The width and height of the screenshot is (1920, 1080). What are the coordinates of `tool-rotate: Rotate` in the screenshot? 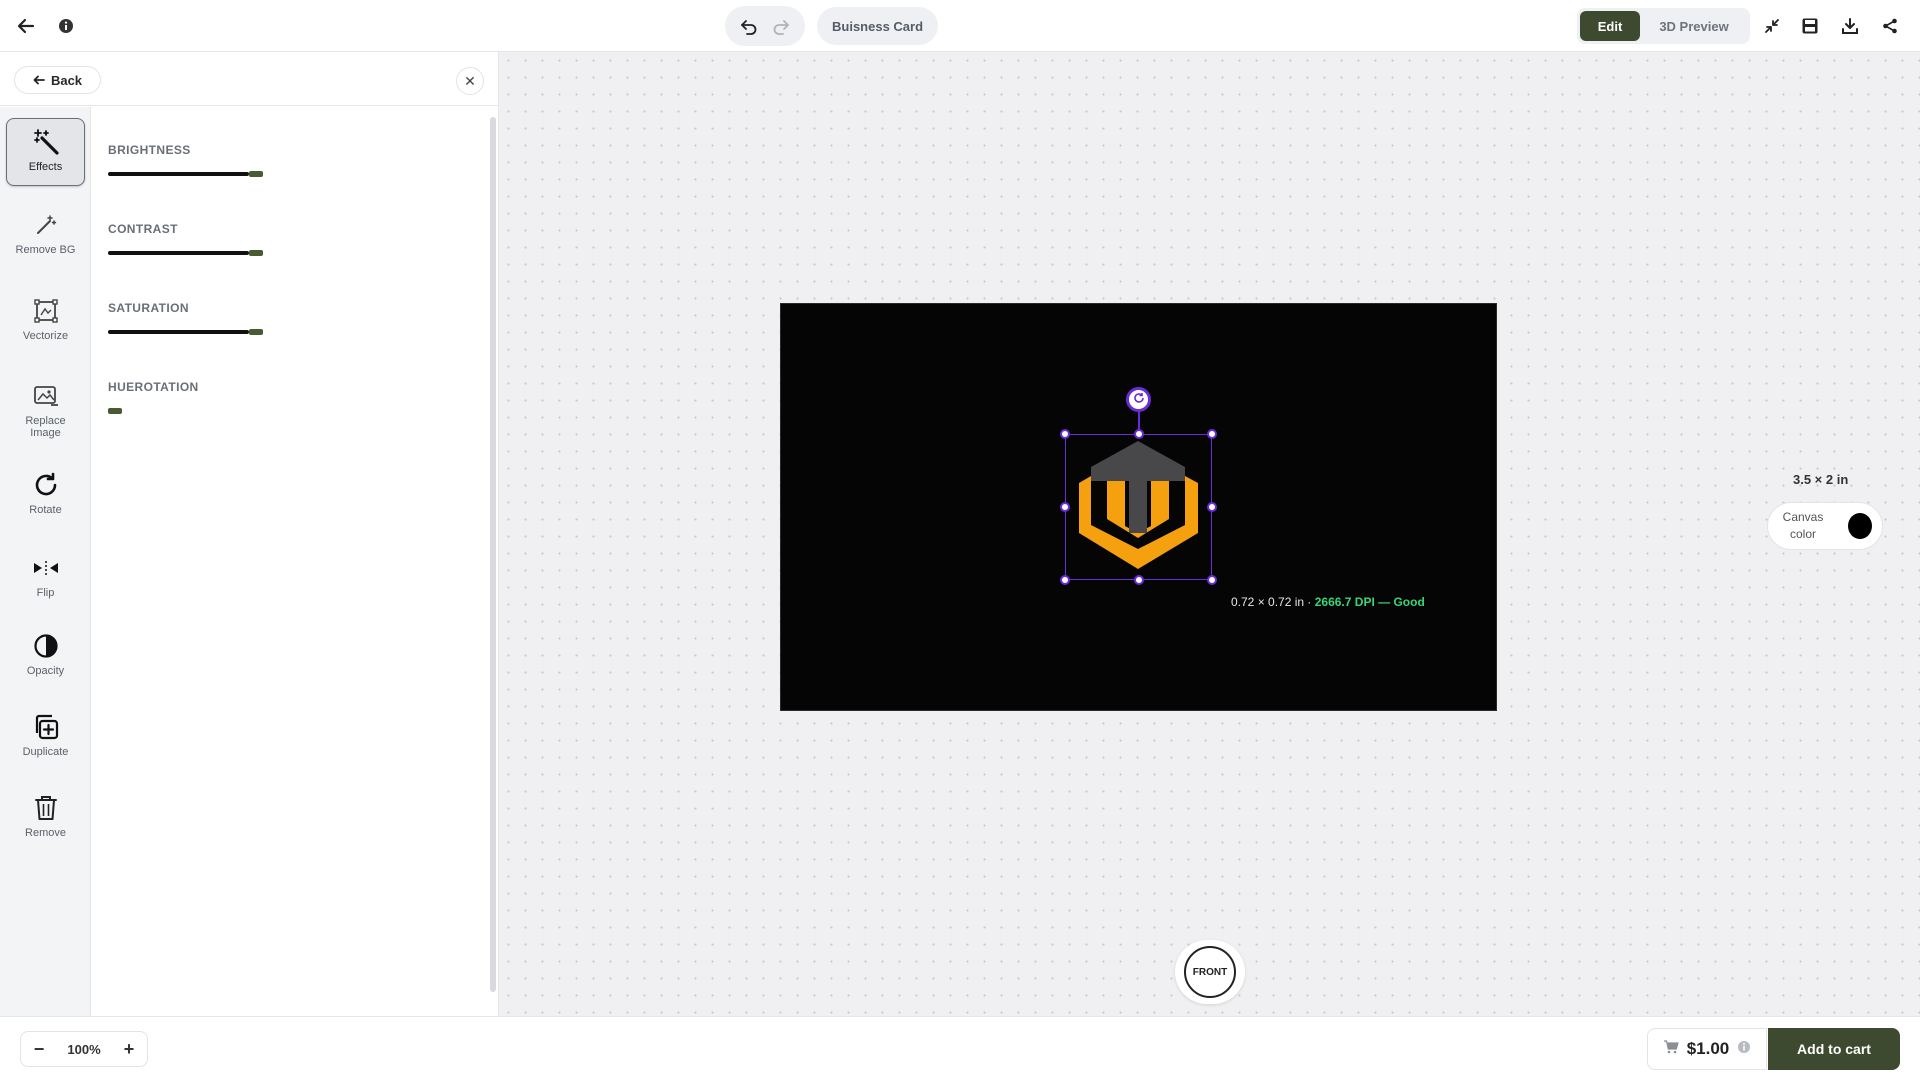 It's located at (45, 499).